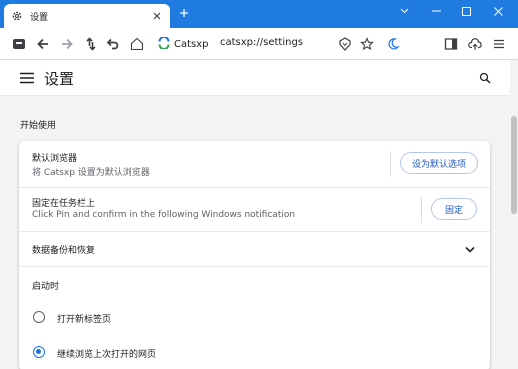  What do you see at coordinates (451, 44) in the screenshot?
I see `sidebar-icon` at bounding box center [451, 44].